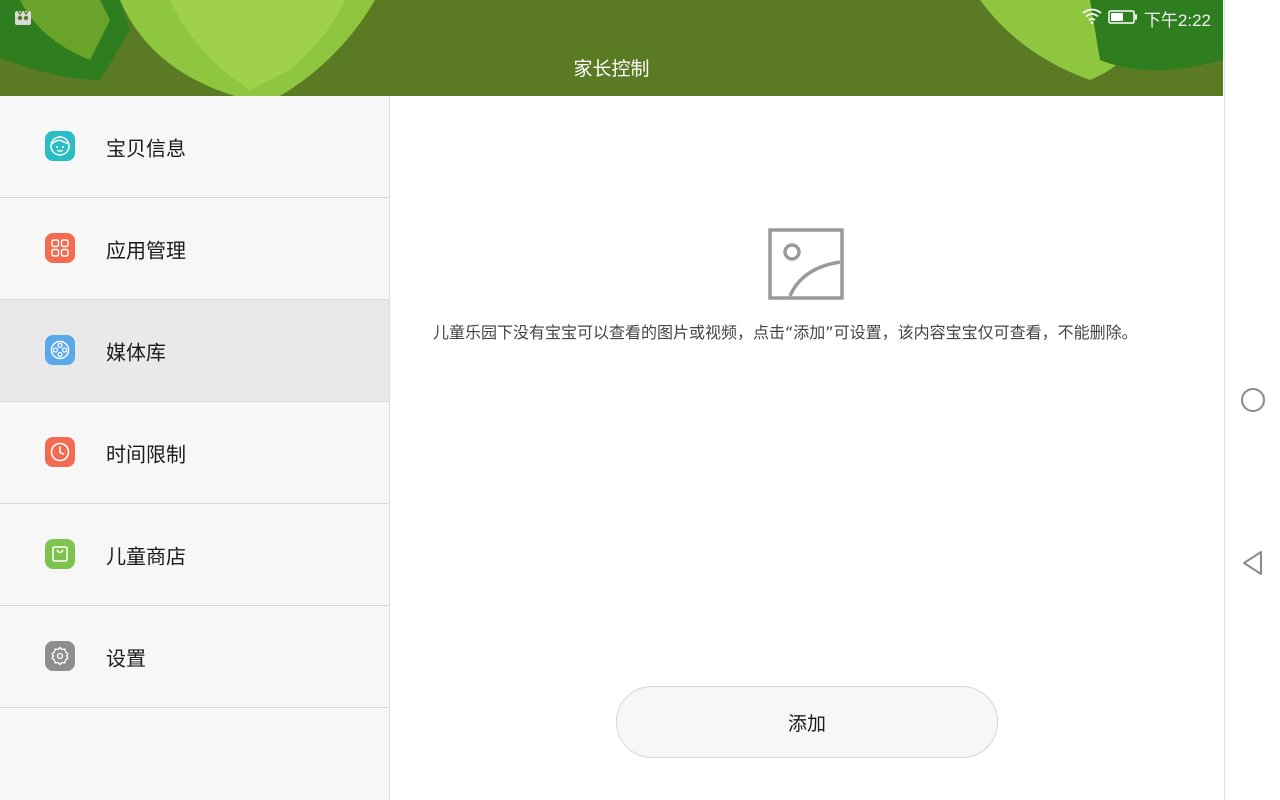  Describe the element at coordinates (23, 18) in the screenshot. I see `app-notification-icon` at that location.